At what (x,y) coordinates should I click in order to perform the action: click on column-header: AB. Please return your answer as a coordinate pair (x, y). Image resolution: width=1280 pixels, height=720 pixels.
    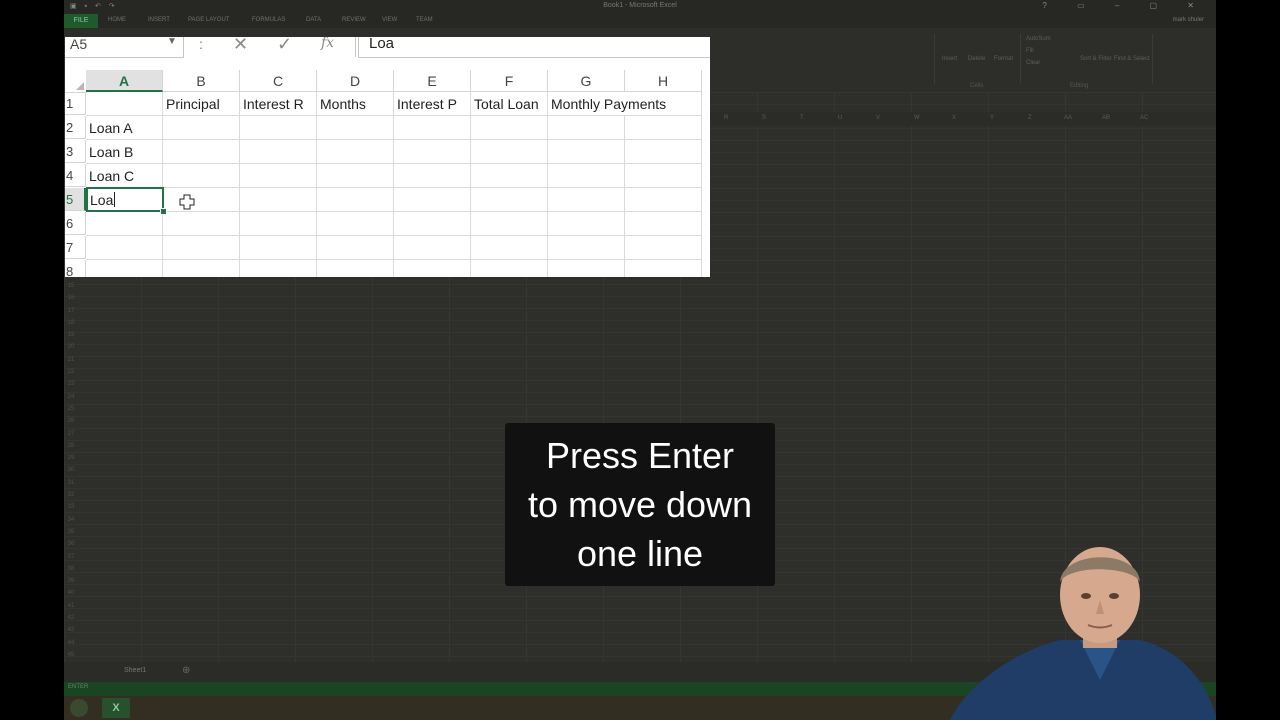
    Looking at the image, I should click on (1106, 118).